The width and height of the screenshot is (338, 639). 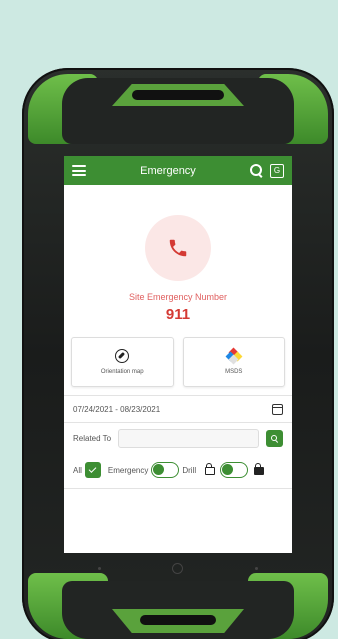 What do you see at coordinates (122, 372) in the screenshot?
I see `orientation-map-label: Orientation map` at bounding box center [122, 372].